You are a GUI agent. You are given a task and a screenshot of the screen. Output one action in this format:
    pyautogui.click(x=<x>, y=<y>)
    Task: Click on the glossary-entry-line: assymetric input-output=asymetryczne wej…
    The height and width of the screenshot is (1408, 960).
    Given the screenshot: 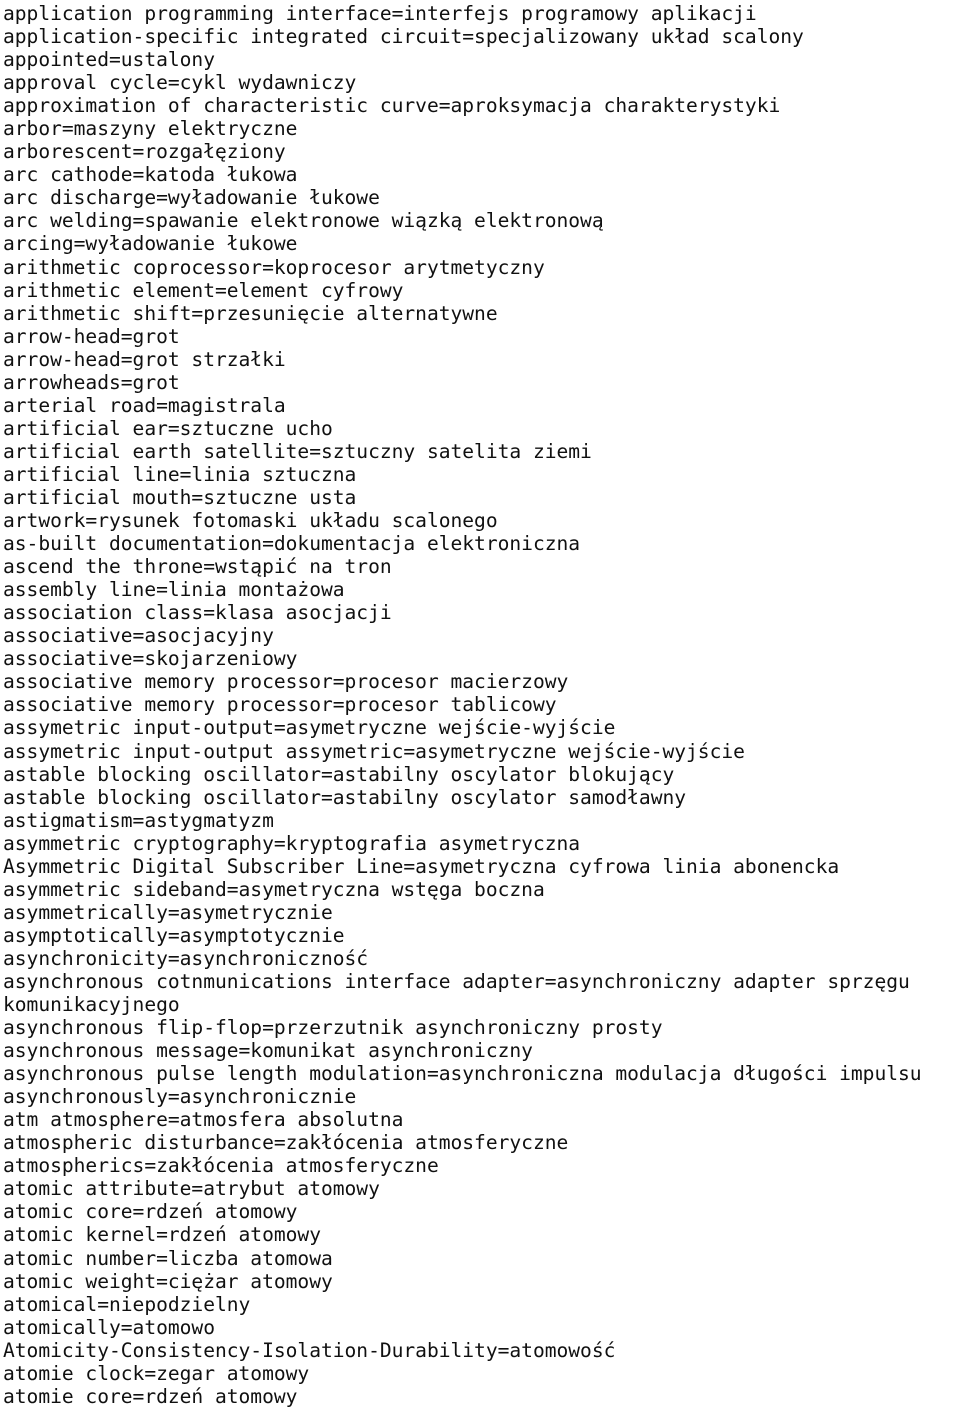 What is the action you would take?
    pyautogui.click(x=309, y=728)
    